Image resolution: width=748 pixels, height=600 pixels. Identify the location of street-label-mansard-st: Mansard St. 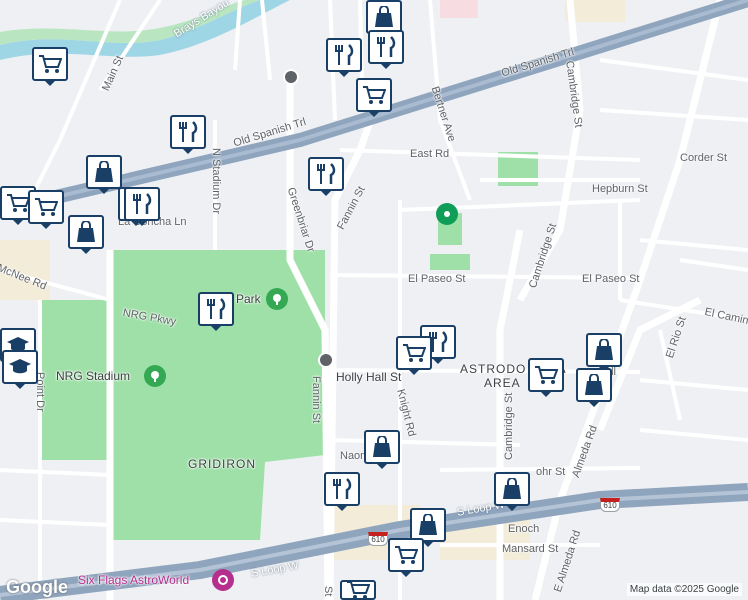
(530, 549).